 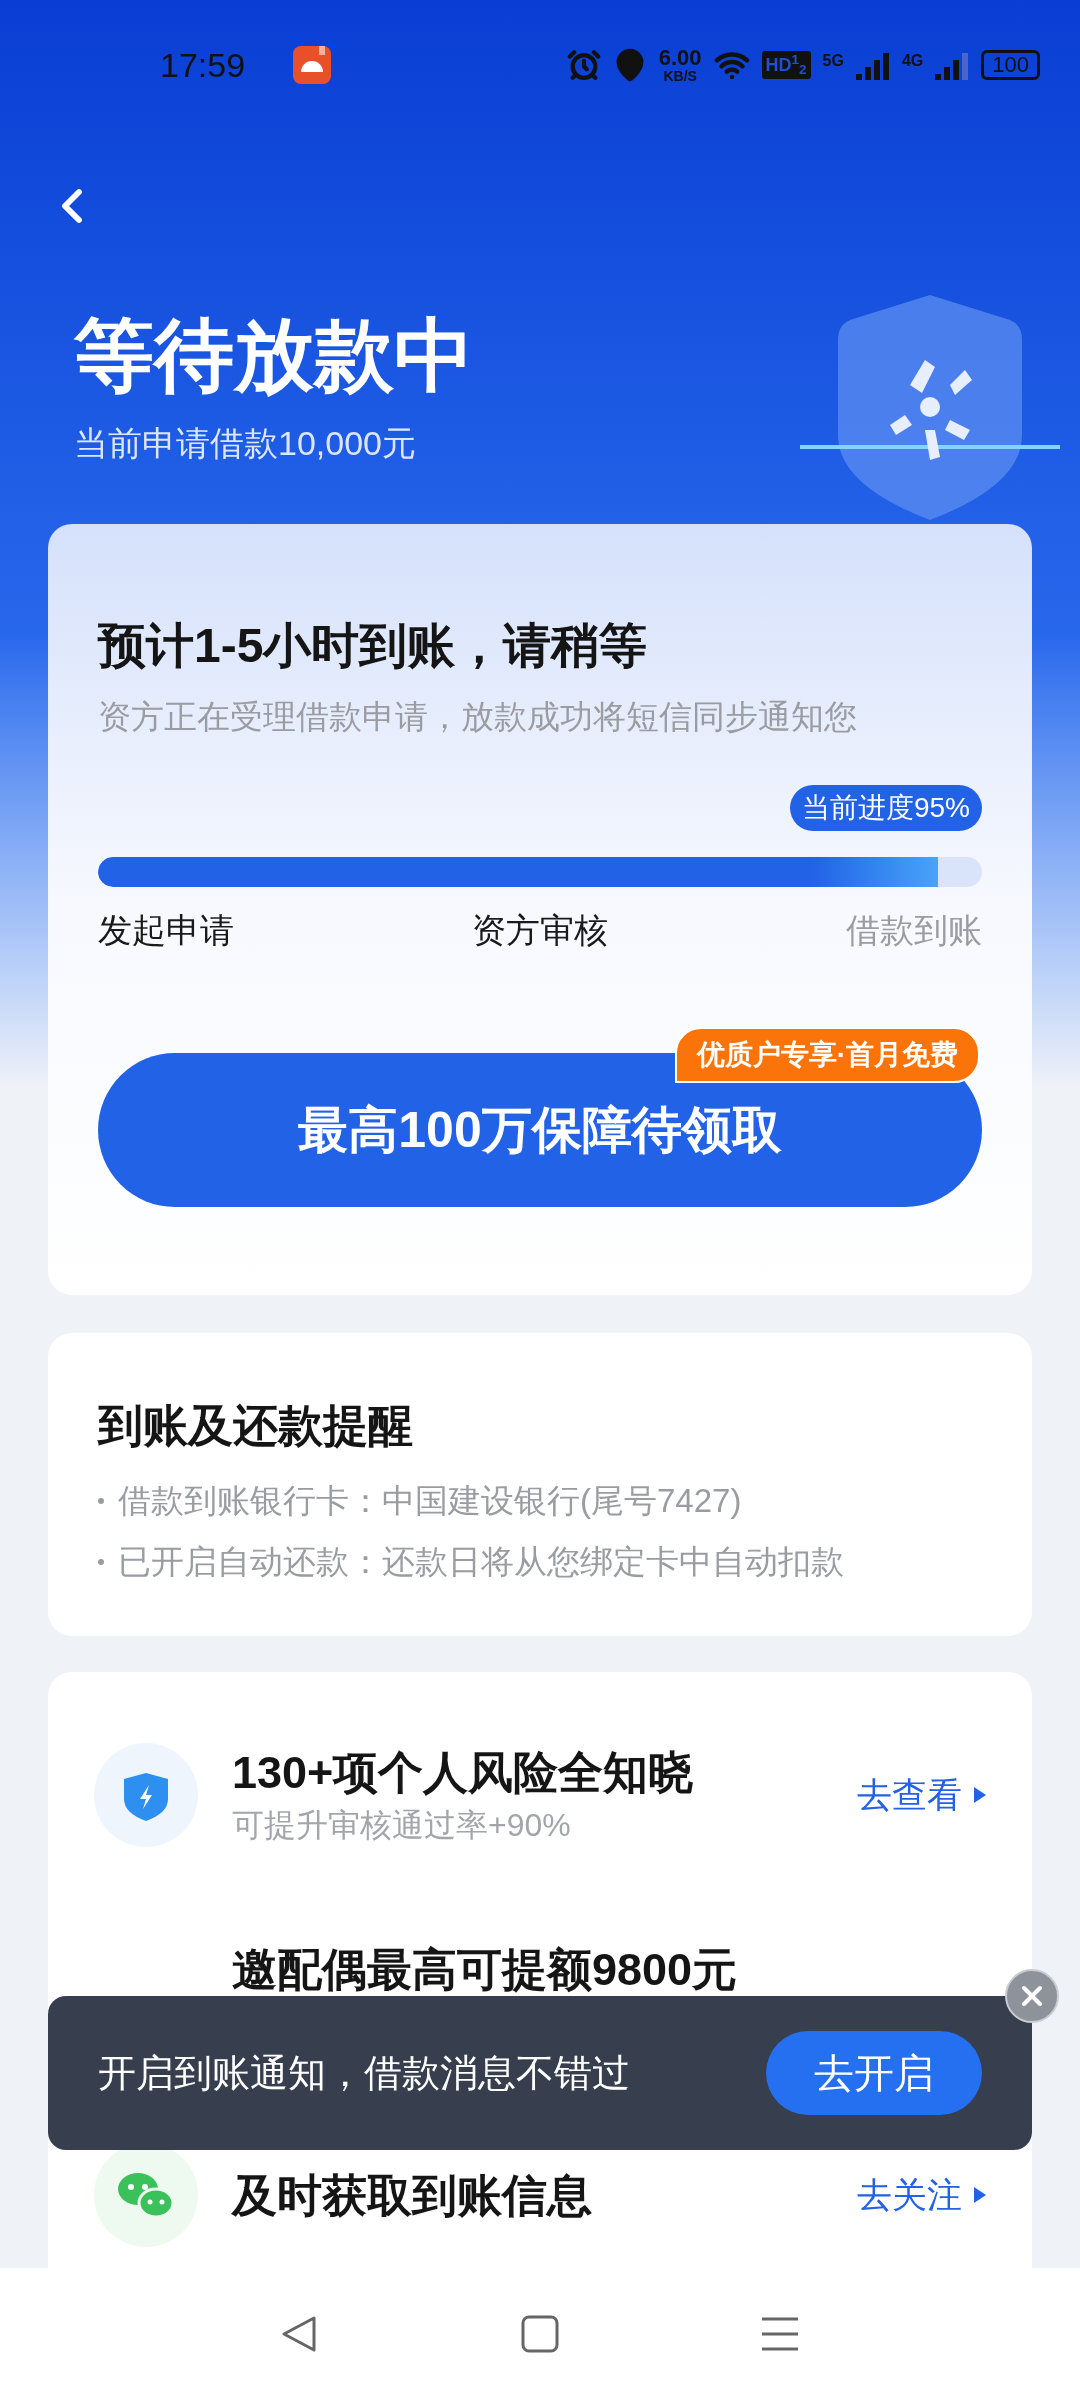 I want to click on title: 预计1-5小时到账，请稍等, so click(x=373, y=646).